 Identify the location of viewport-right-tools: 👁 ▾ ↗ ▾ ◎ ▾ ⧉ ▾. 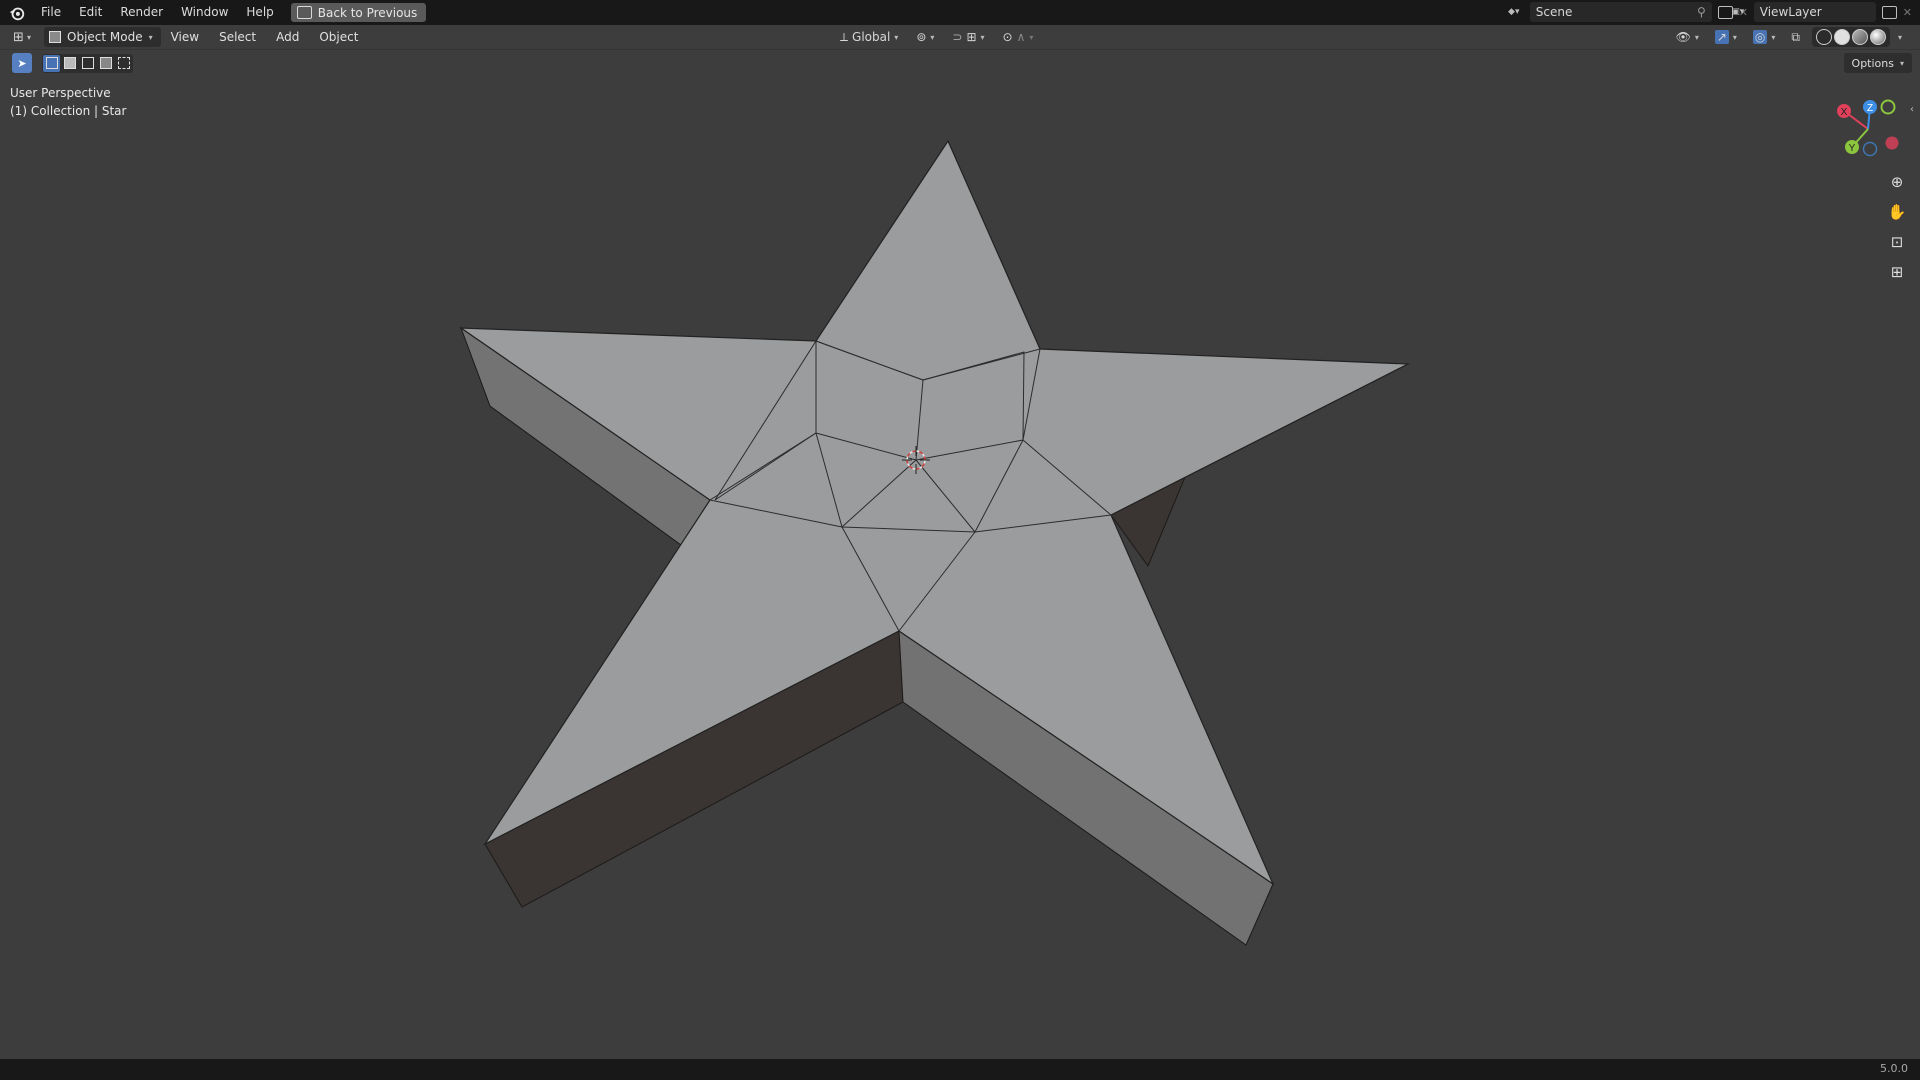
(1787, 37).